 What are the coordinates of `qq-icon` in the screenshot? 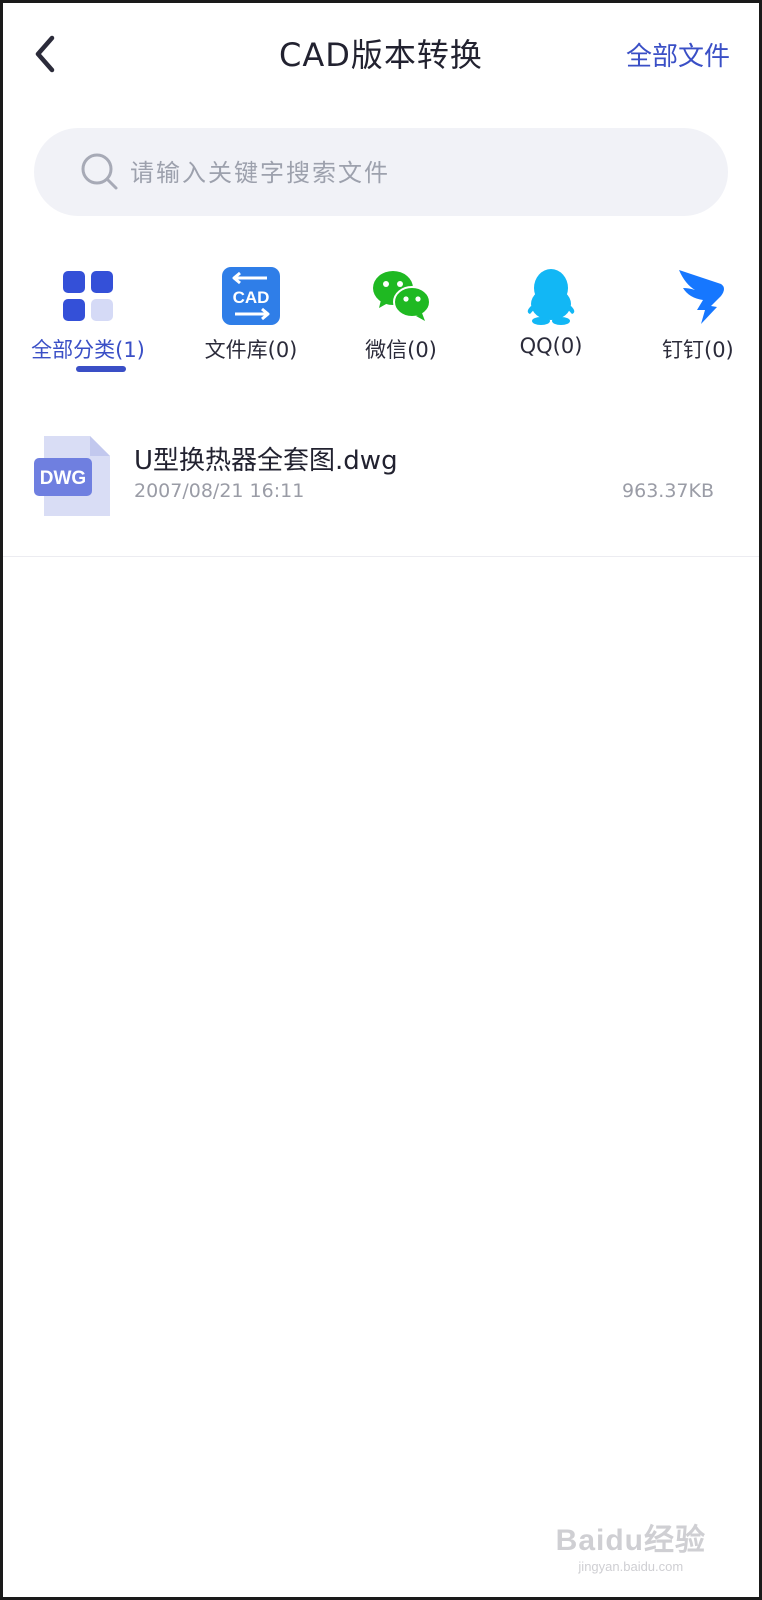 It's located at (551, 297).